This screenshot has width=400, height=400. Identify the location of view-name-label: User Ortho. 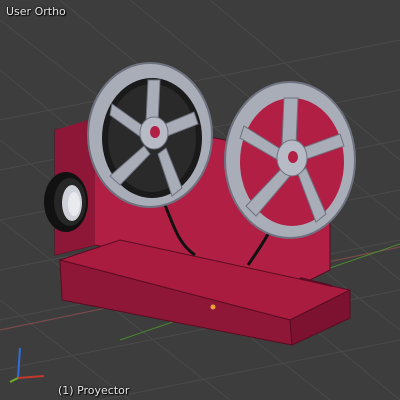
(36, 11).